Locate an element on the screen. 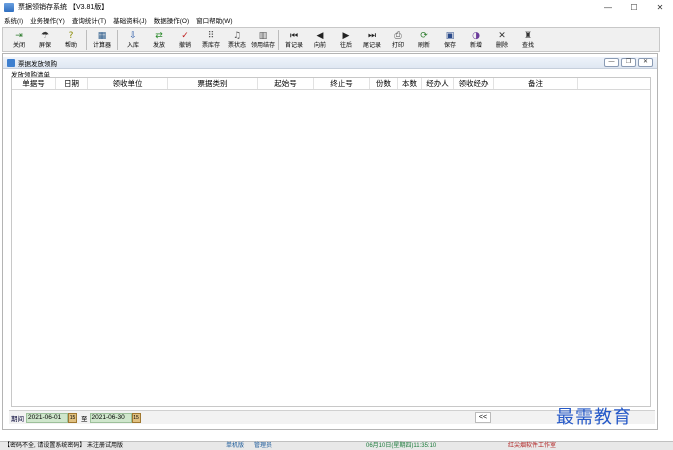 Image resolution: width=673 pixels, height=450 pixels. toolbar-label: 查找 is located at coordinates (527, 45).